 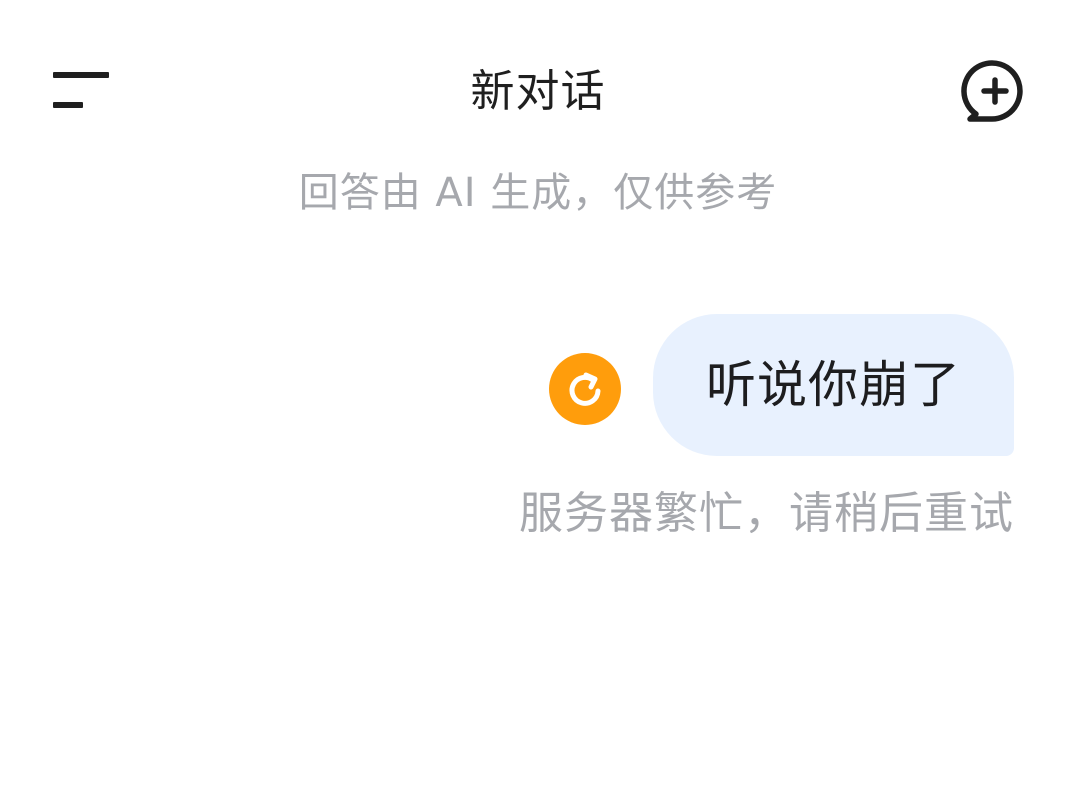 I want to click on user-message-text: 听说你崩了, so click(x=833, y=385).